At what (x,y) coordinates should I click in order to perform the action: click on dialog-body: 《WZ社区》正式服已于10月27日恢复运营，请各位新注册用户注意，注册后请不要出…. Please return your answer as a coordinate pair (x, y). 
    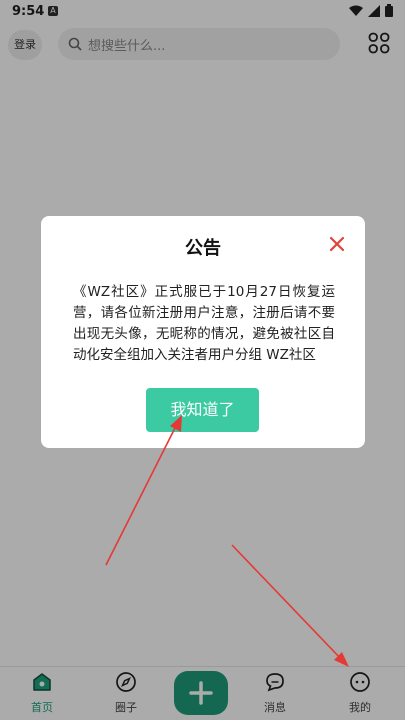
    Looking at the image, I should click on (204, 323).